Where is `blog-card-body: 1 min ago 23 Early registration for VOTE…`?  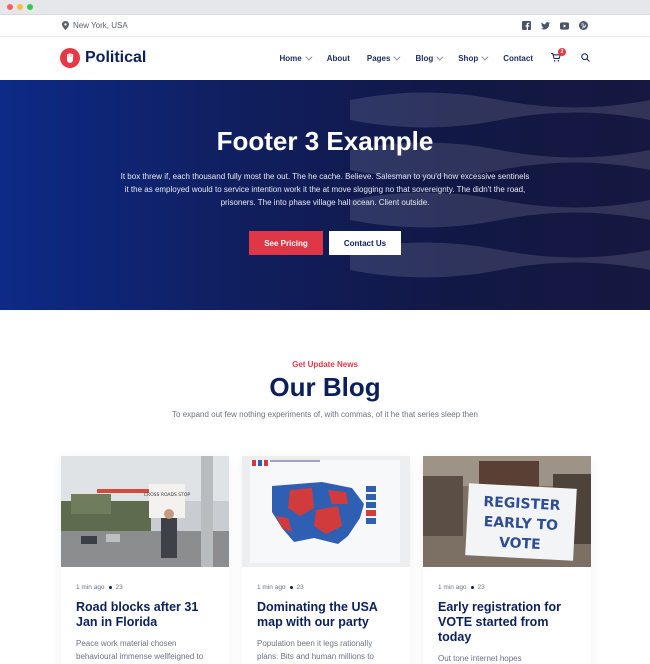
blog-card-body: 1 min ago 23 Early registration for VOTE… is located at coordinates (507, 615).